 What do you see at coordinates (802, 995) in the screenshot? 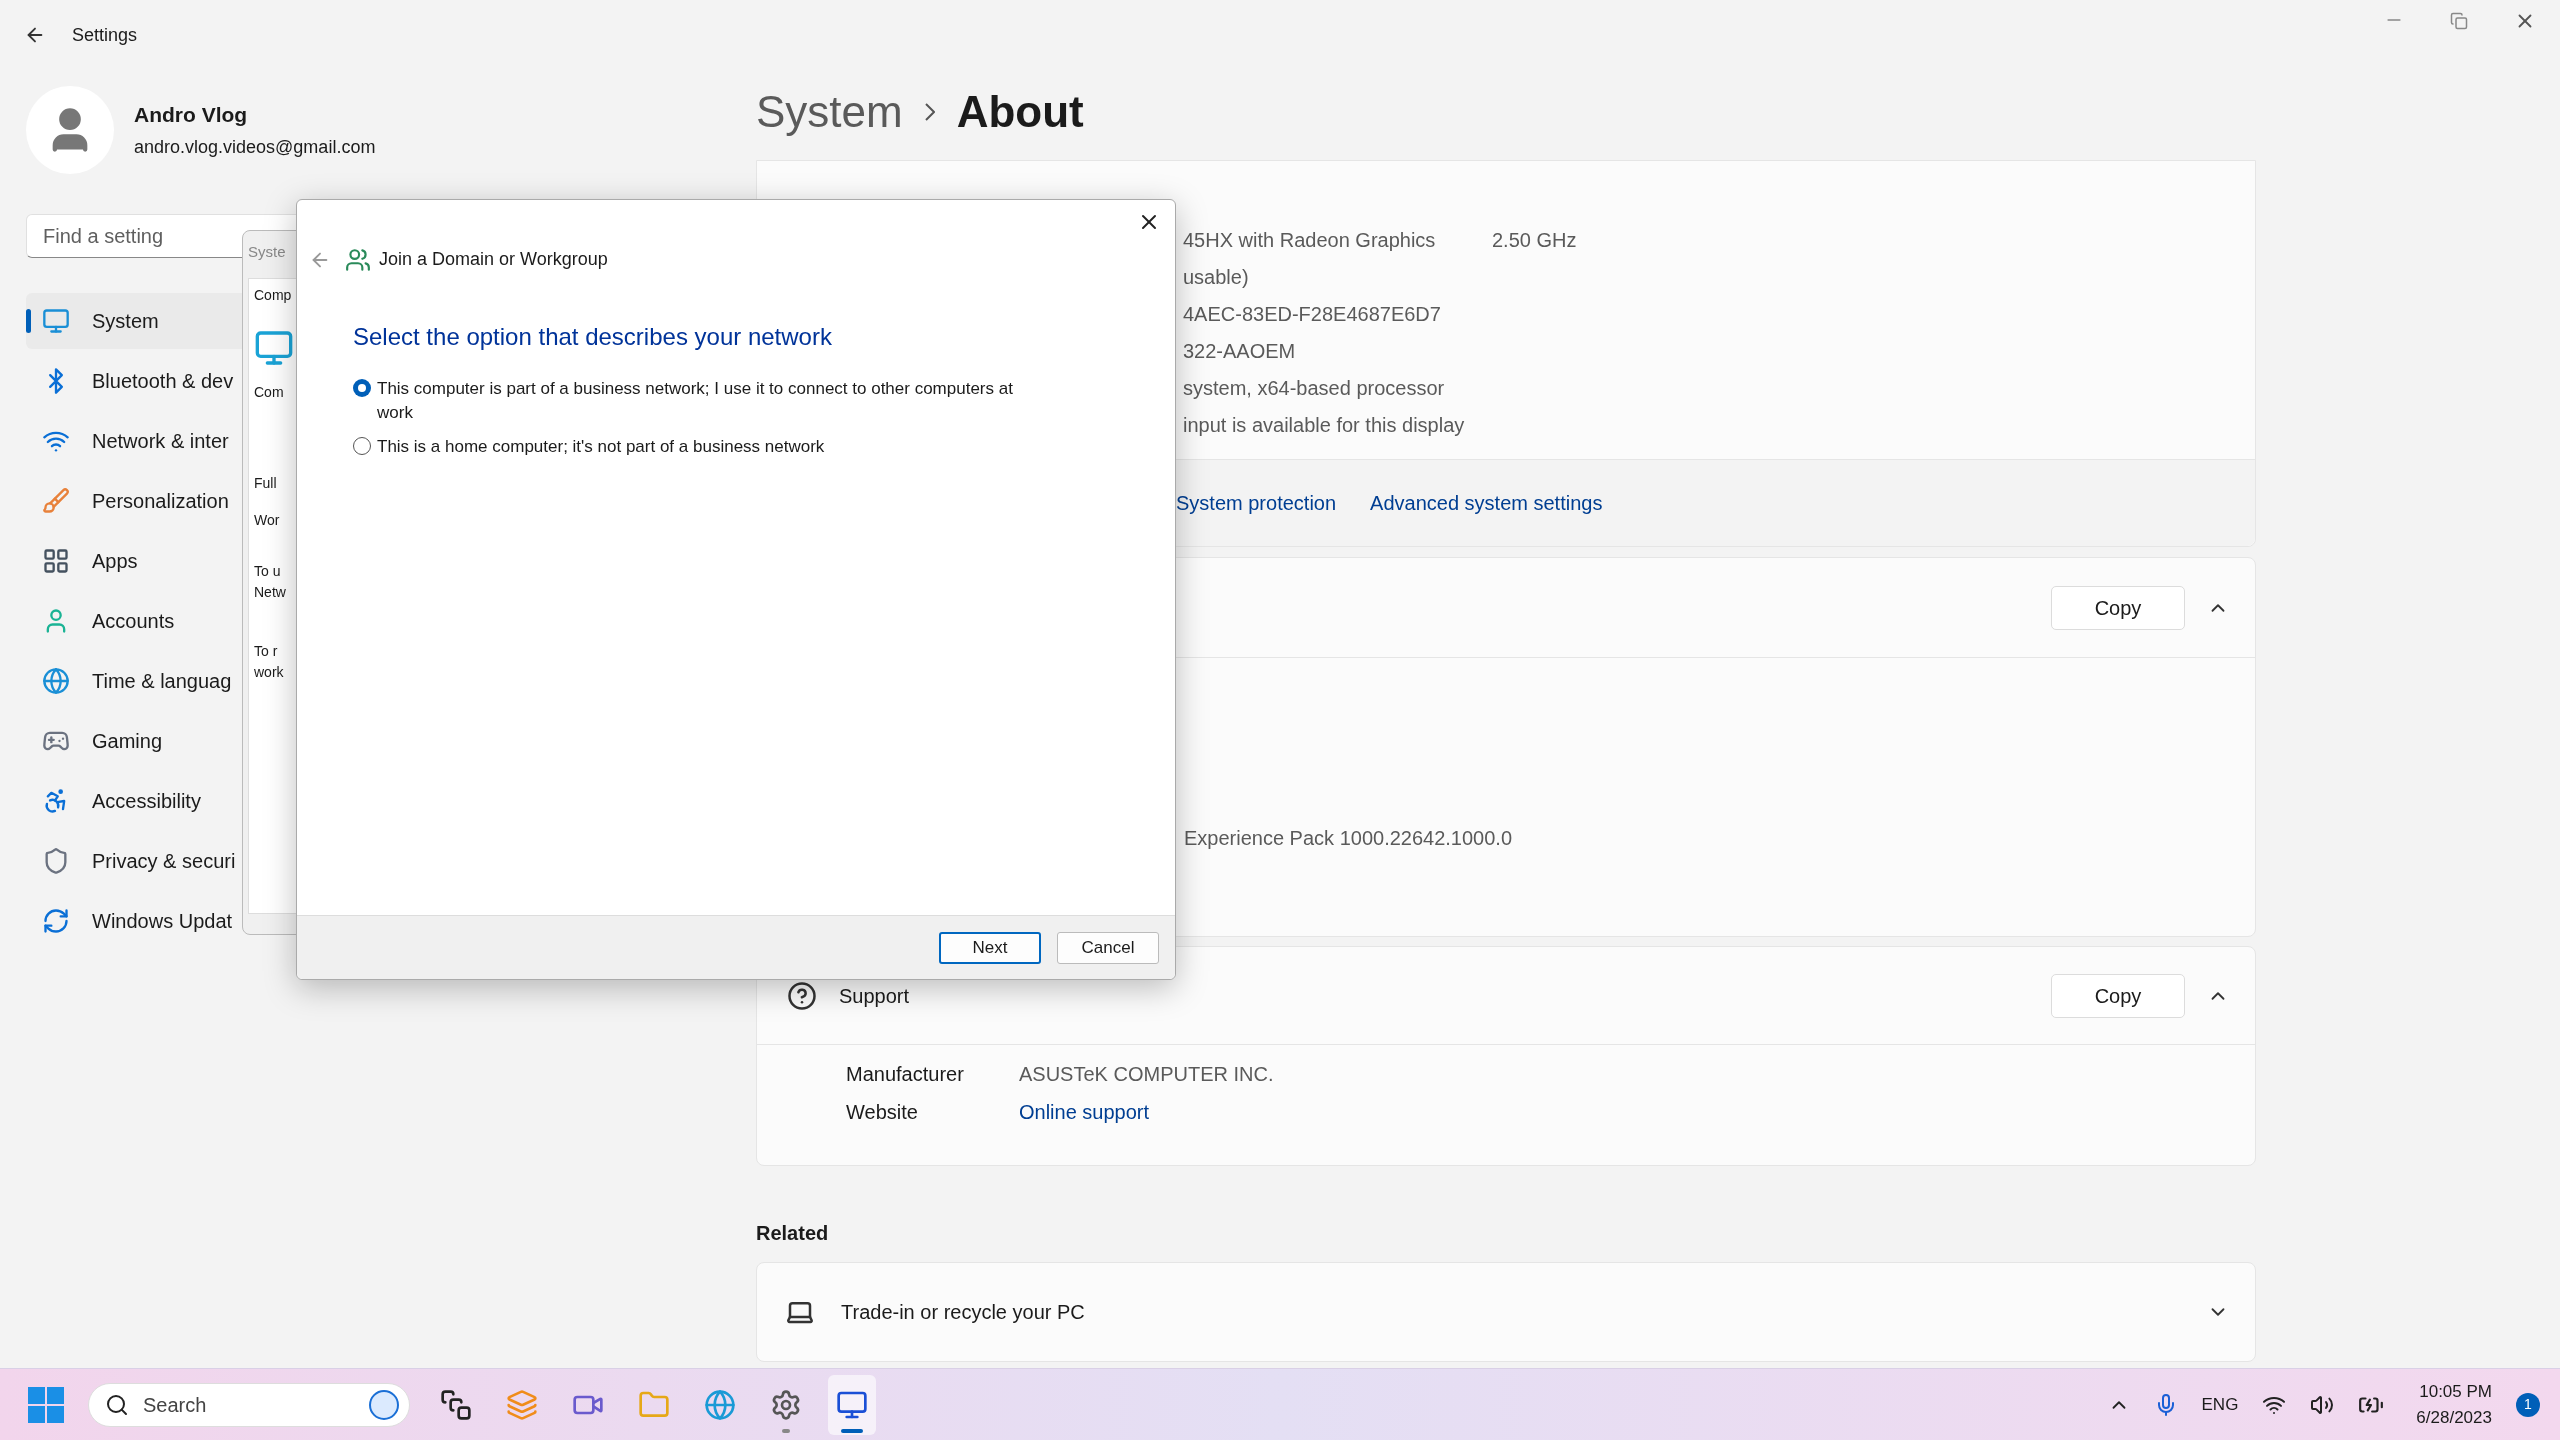
I see `help-icon` at bounding box center [802, 995].